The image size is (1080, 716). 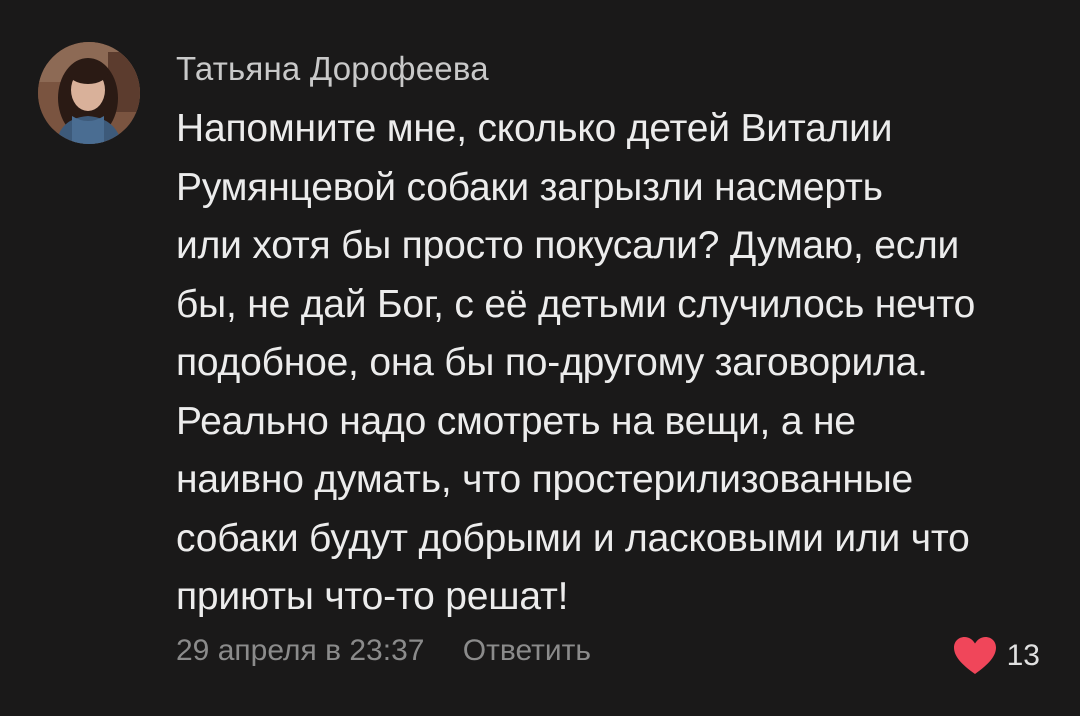 I want to click on comment-line: Румянцевой собаки загрызли насмерть, so click(x=529, y=187).